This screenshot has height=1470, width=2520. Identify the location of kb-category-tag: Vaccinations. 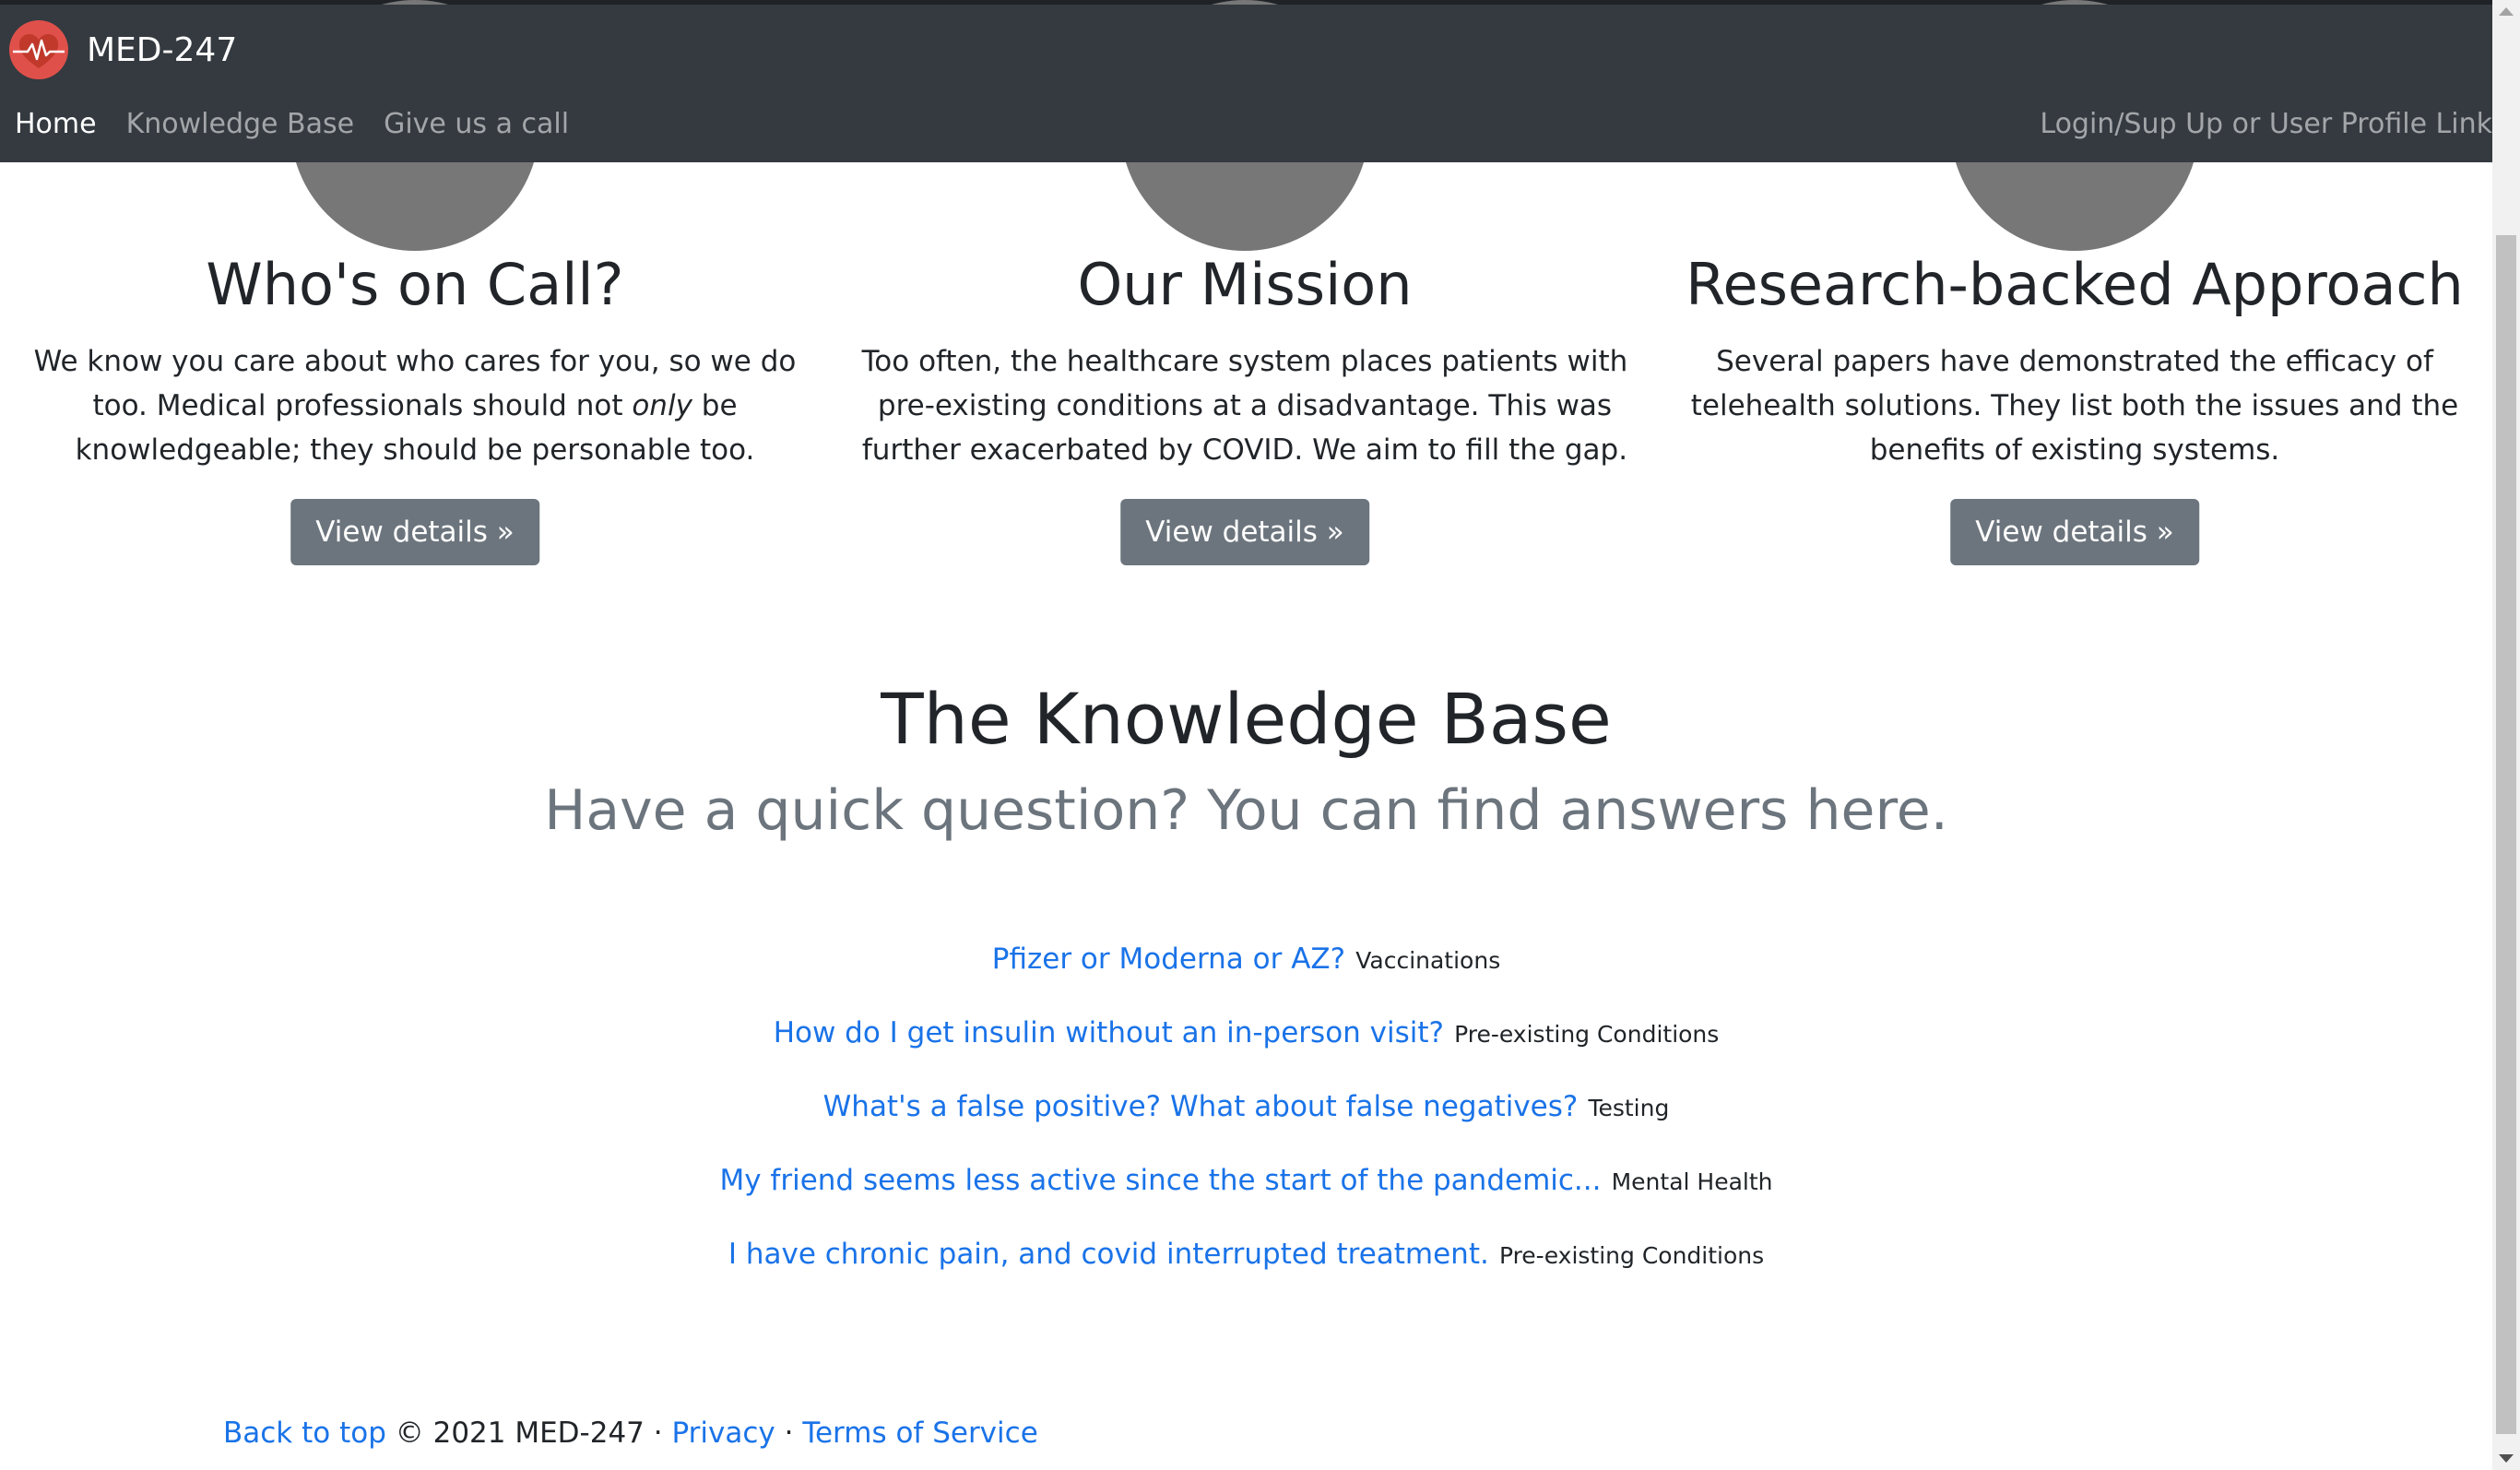
(1428, 961).